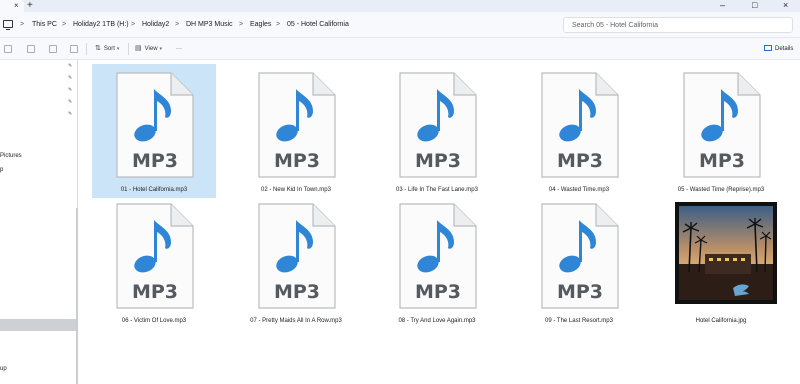 This screenshot has width=800, height=384. Describe the element at coordinates (179, 49) in the screenshot. I see `more-options-button: ···` at that location.